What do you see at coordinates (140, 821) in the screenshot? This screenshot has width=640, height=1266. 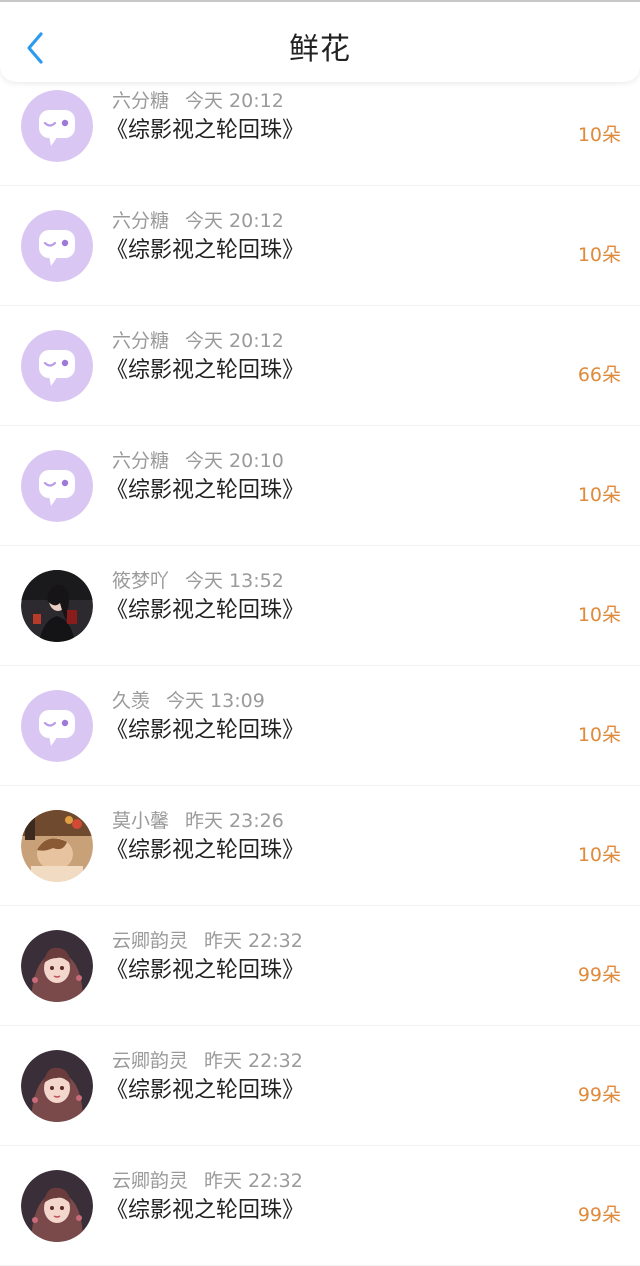 I see `user-name: 莫小馨` at bounding box center [140, 821].